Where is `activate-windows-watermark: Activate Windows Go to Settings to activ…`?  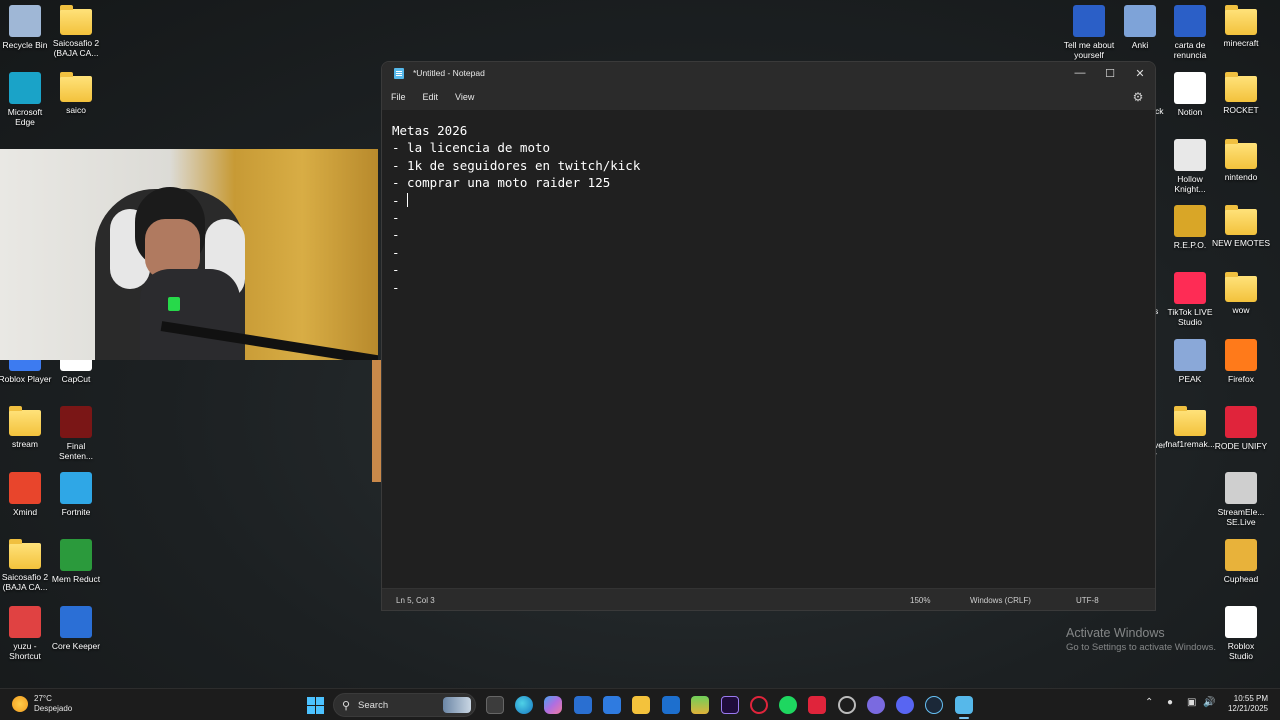
activate-windows-watermark: Activate Windows Go to Settings to activ… is located at coordinates (1141, 639).